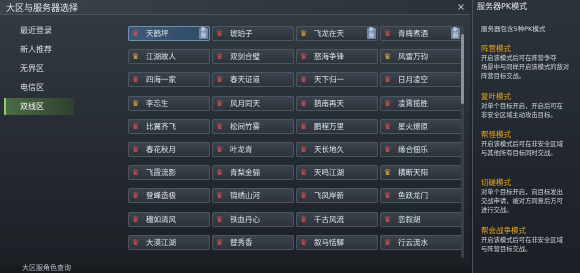 This screenshot has height=273, width=580. Describe the element at coordinates (245, 173) in the screenshot. I see `server-name: 青梨金骊` at that location.